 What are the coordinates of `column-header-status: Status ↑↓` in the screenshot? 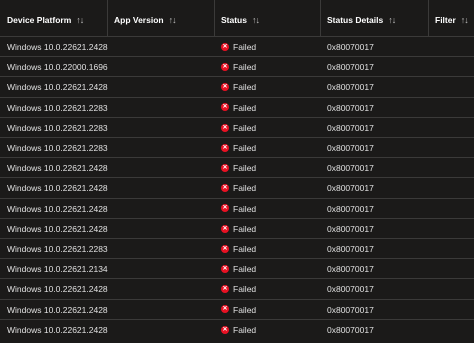 It's located at (240, 20).